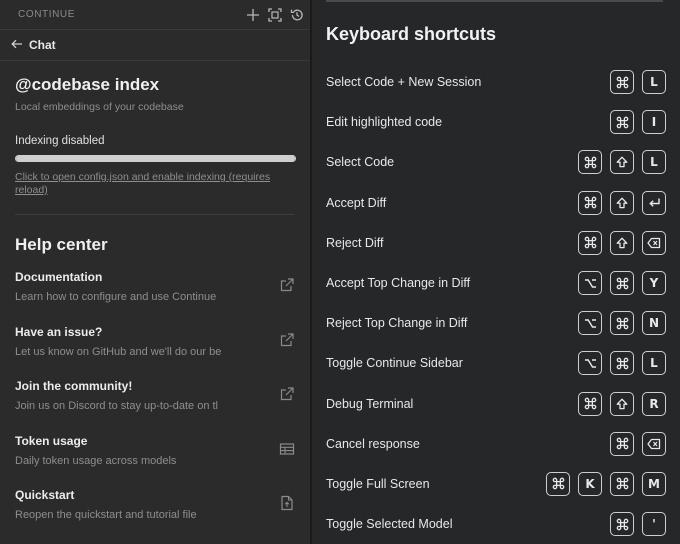  I want to click on shortcut-row: Edit highlighted code I, so click(496, 122).